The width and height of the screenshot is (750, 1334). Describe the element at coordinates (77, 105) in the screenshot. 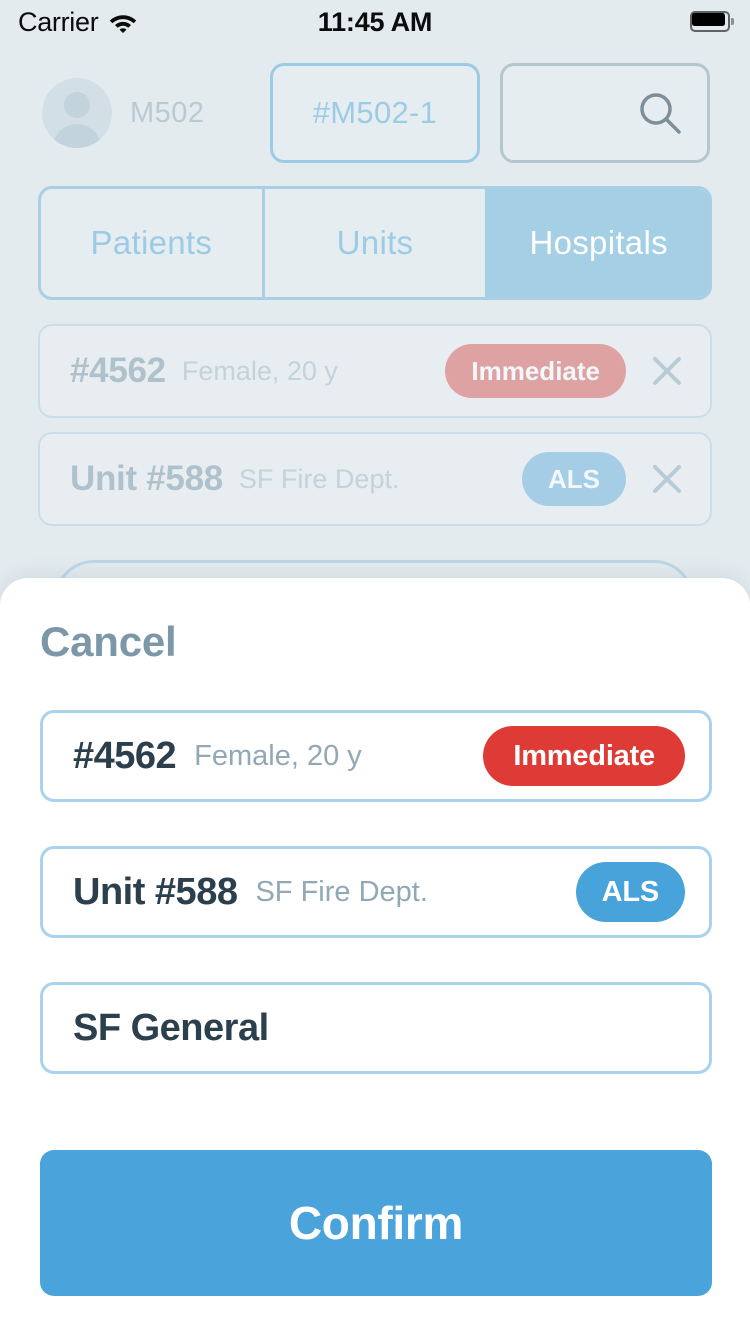

I see `avatar-head-shape` at that location.